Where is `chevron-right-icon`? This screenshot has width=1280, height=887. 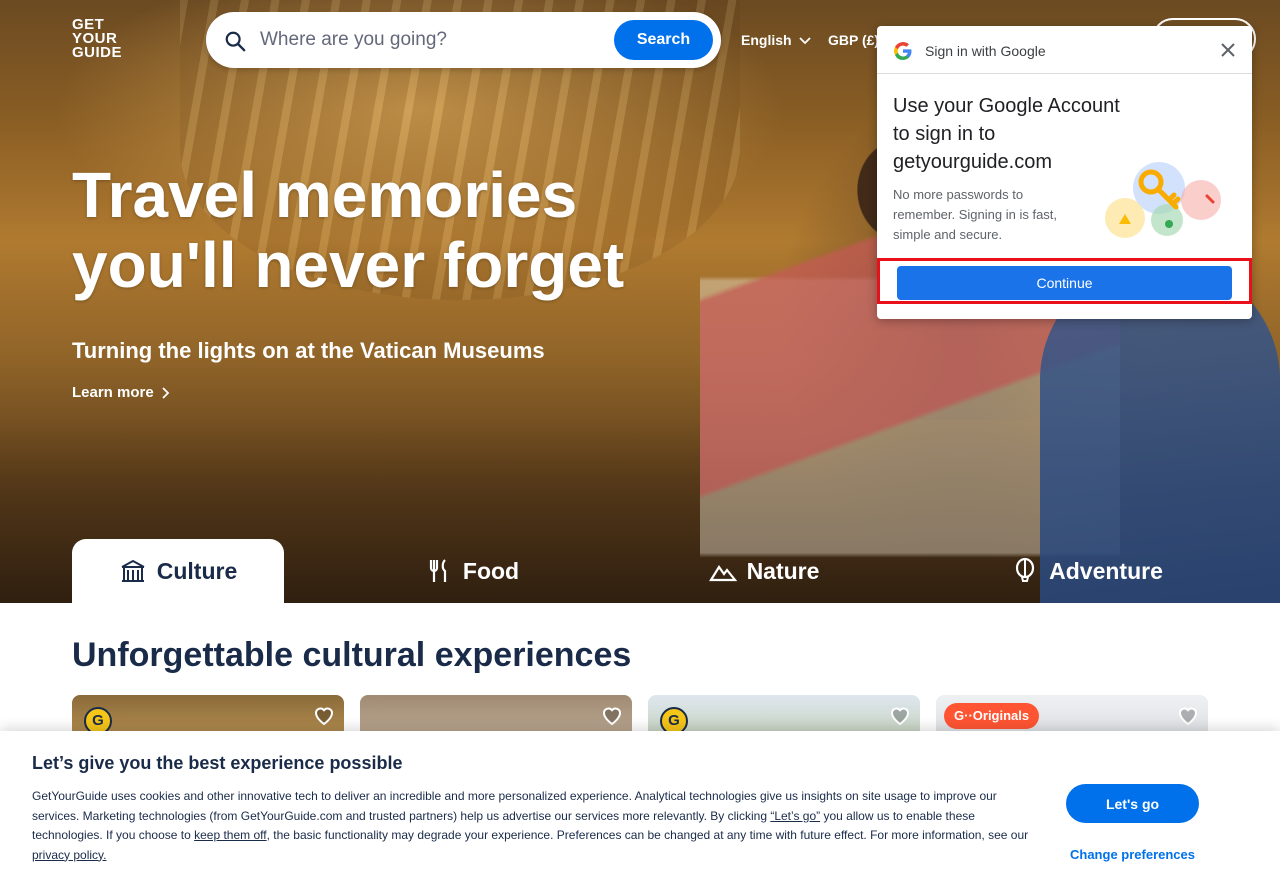
chevron-right-icon is located at coordinates (166, 393).